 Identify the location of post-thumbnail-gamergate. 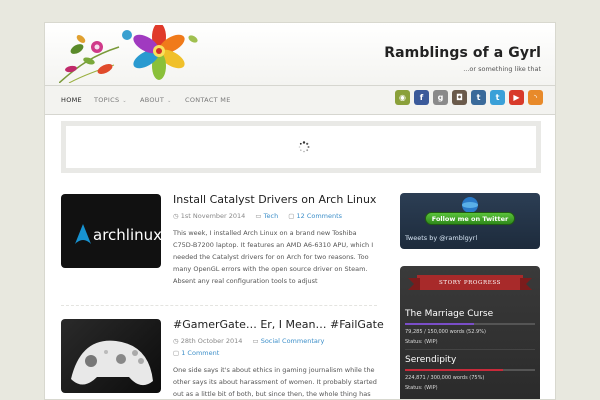
(111, 356).